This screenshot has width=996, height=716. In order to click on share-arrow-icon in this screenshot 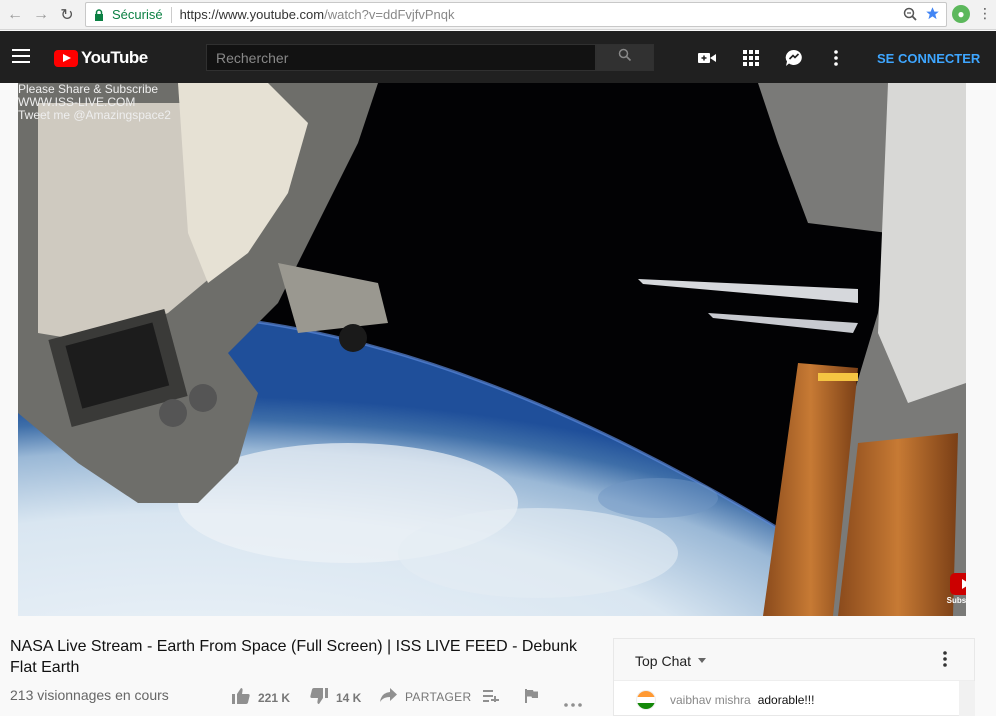, I will do `click(388, 696)`.